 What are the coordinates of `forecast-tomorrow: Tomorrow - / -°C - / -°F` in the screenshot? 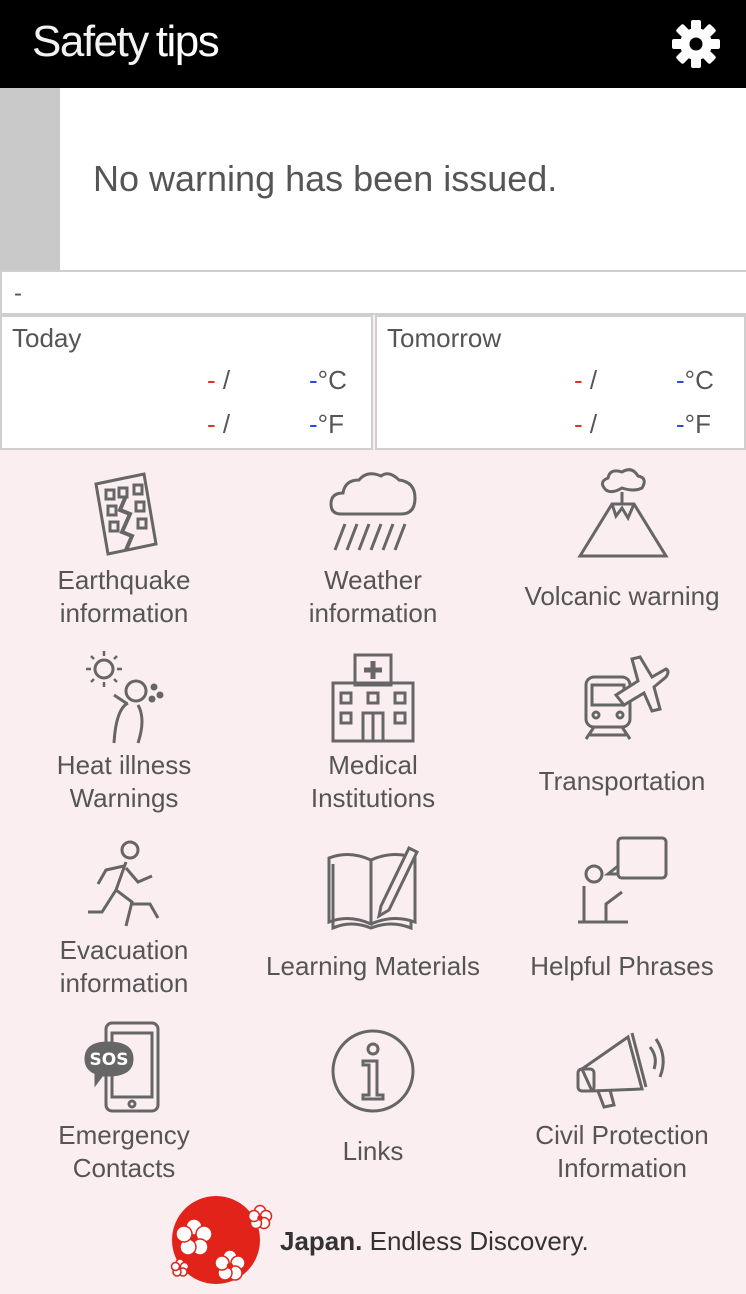 It's located at (560, 382).